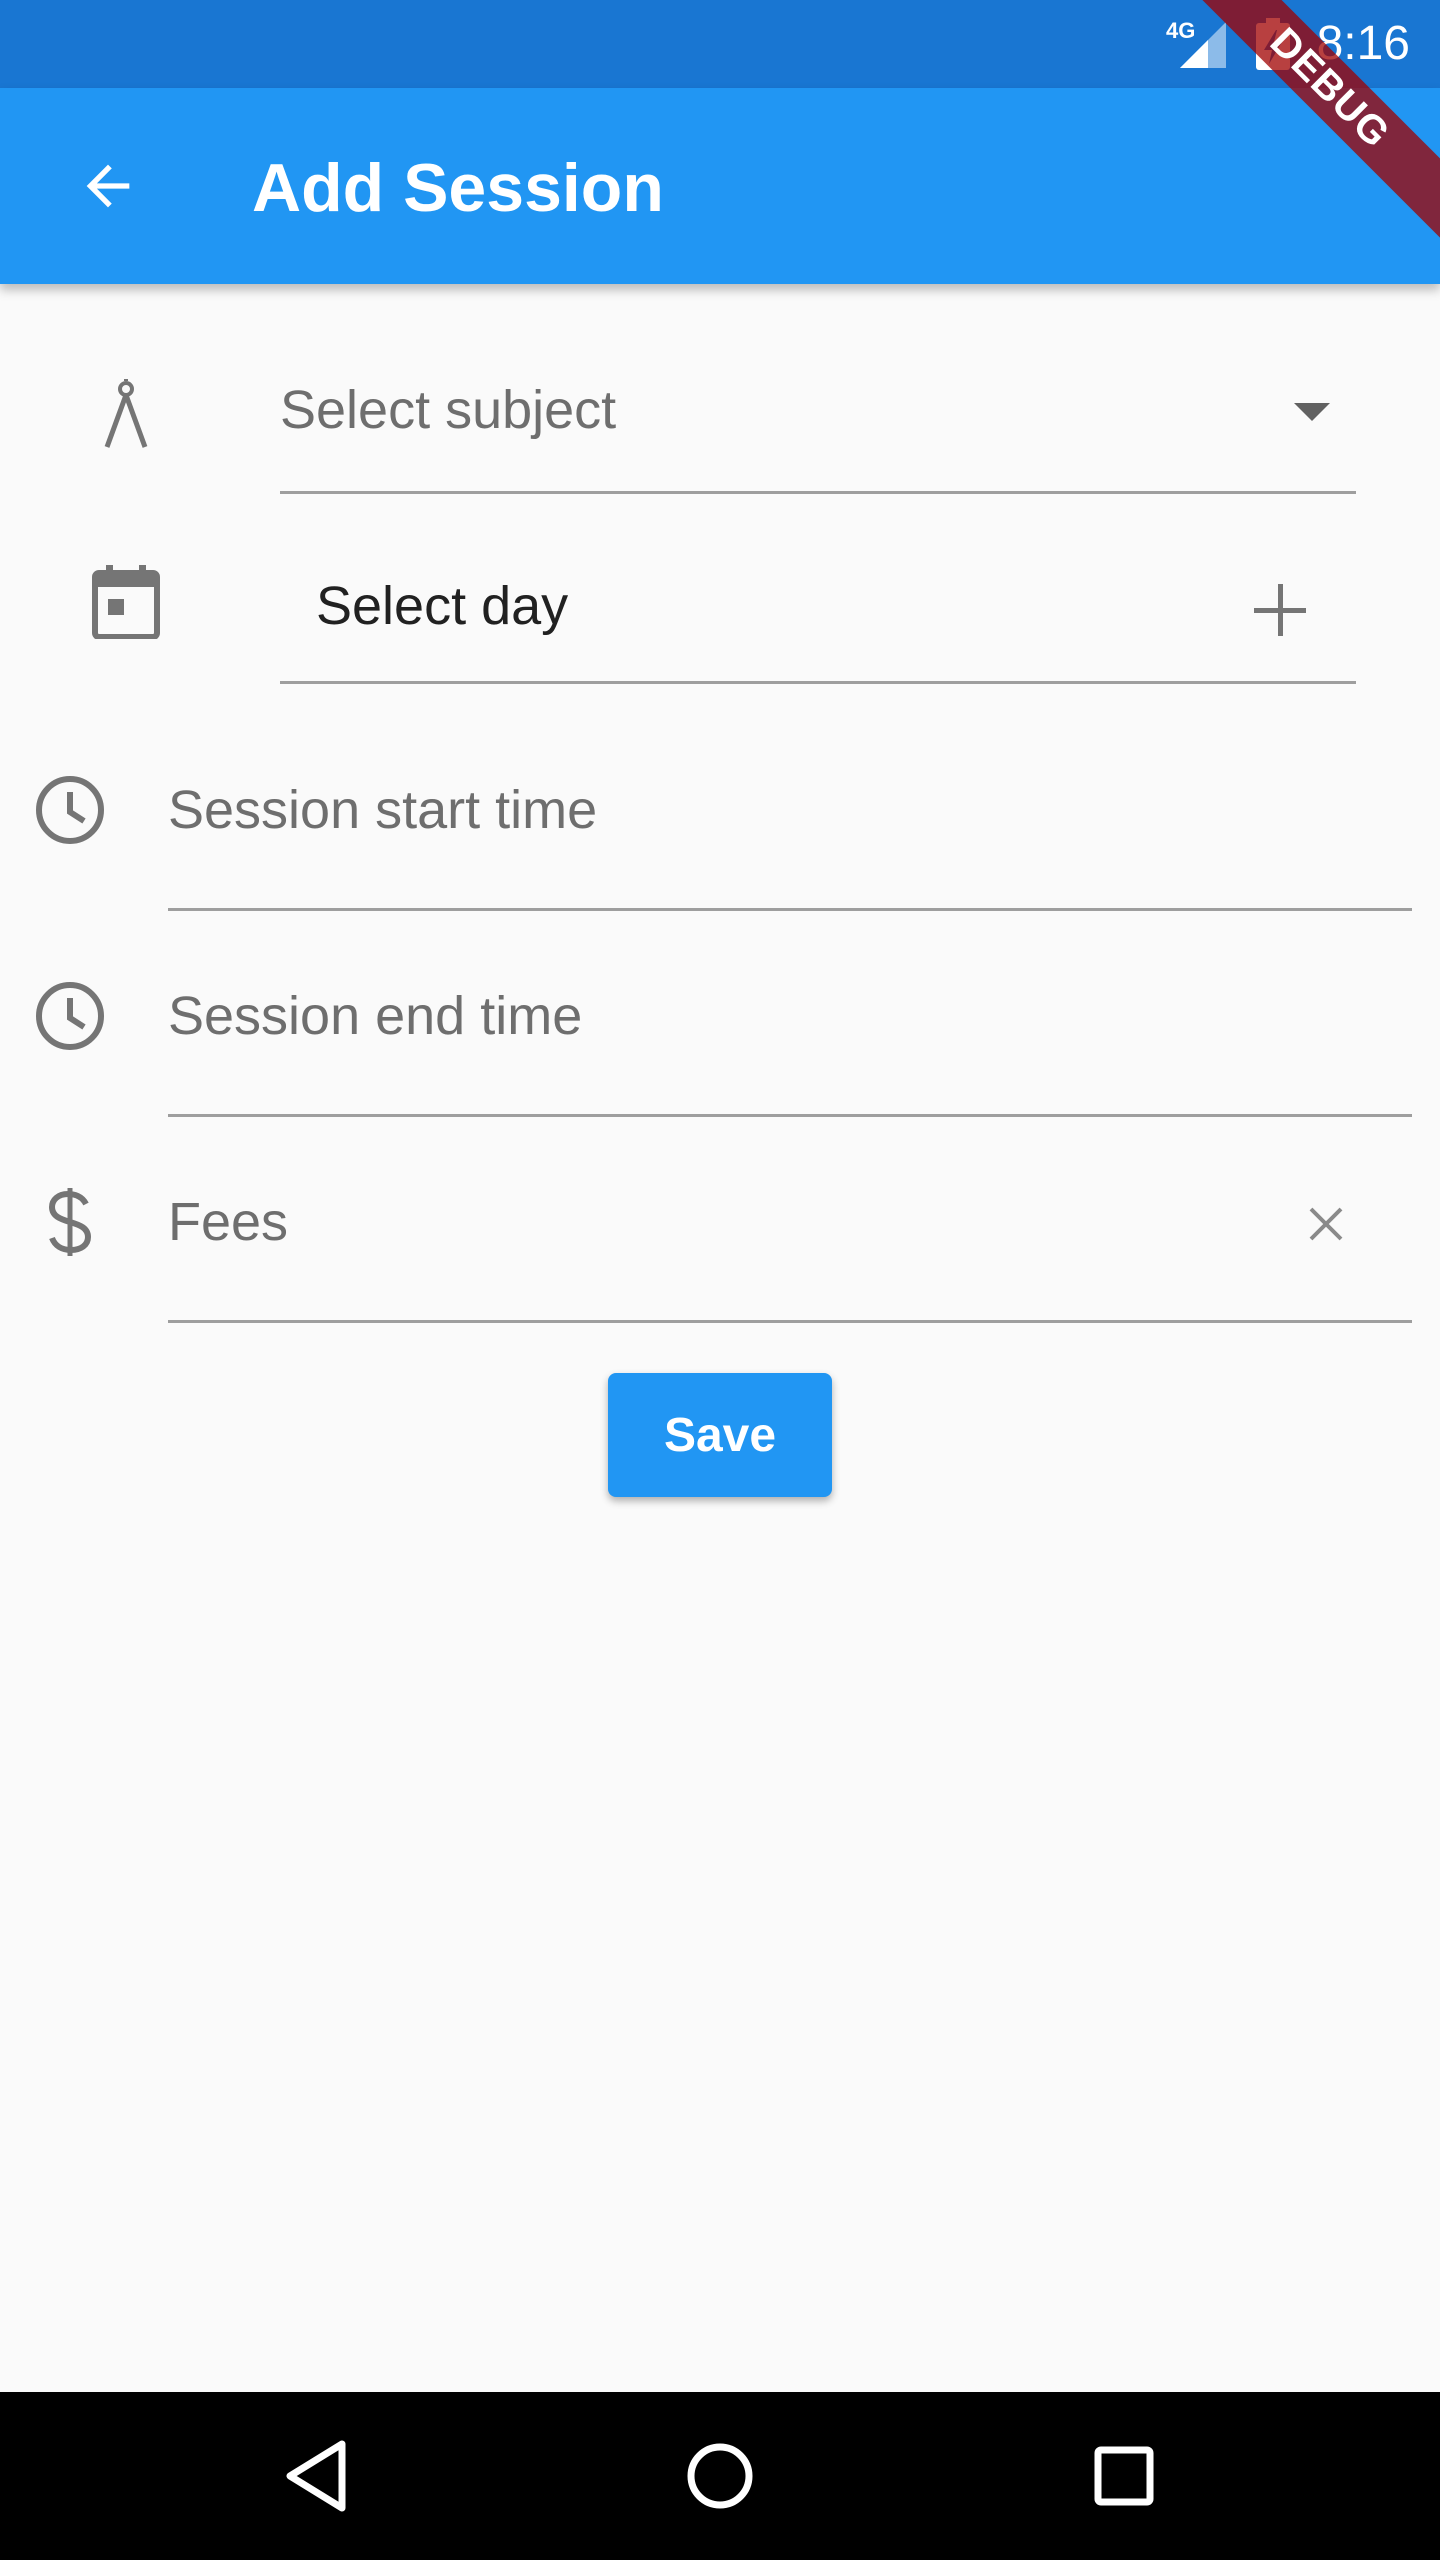 This screenshot has height=2560, width=1440. What do you see at coordinates (448, 410) in the screenshot?
I see `subject-placeholder: Select subject` at bounding box center [448, 410].